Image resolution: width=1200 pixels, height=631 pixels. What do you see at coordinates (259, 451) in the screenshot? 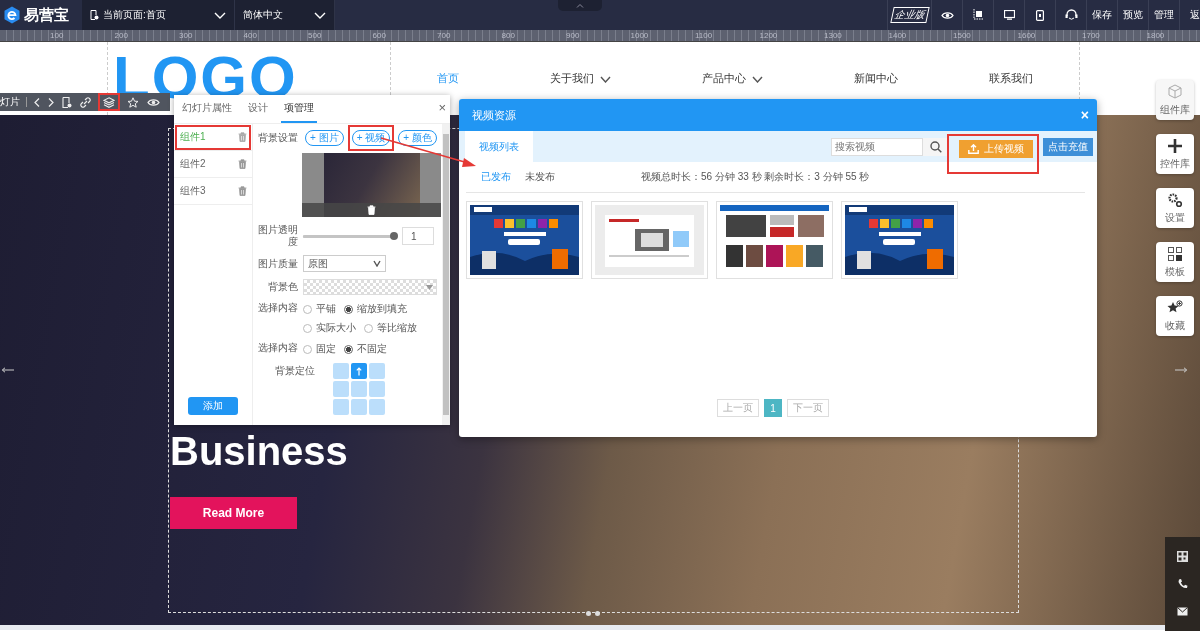
I see `hero-headline: Business` at bounding box center [259, 451].